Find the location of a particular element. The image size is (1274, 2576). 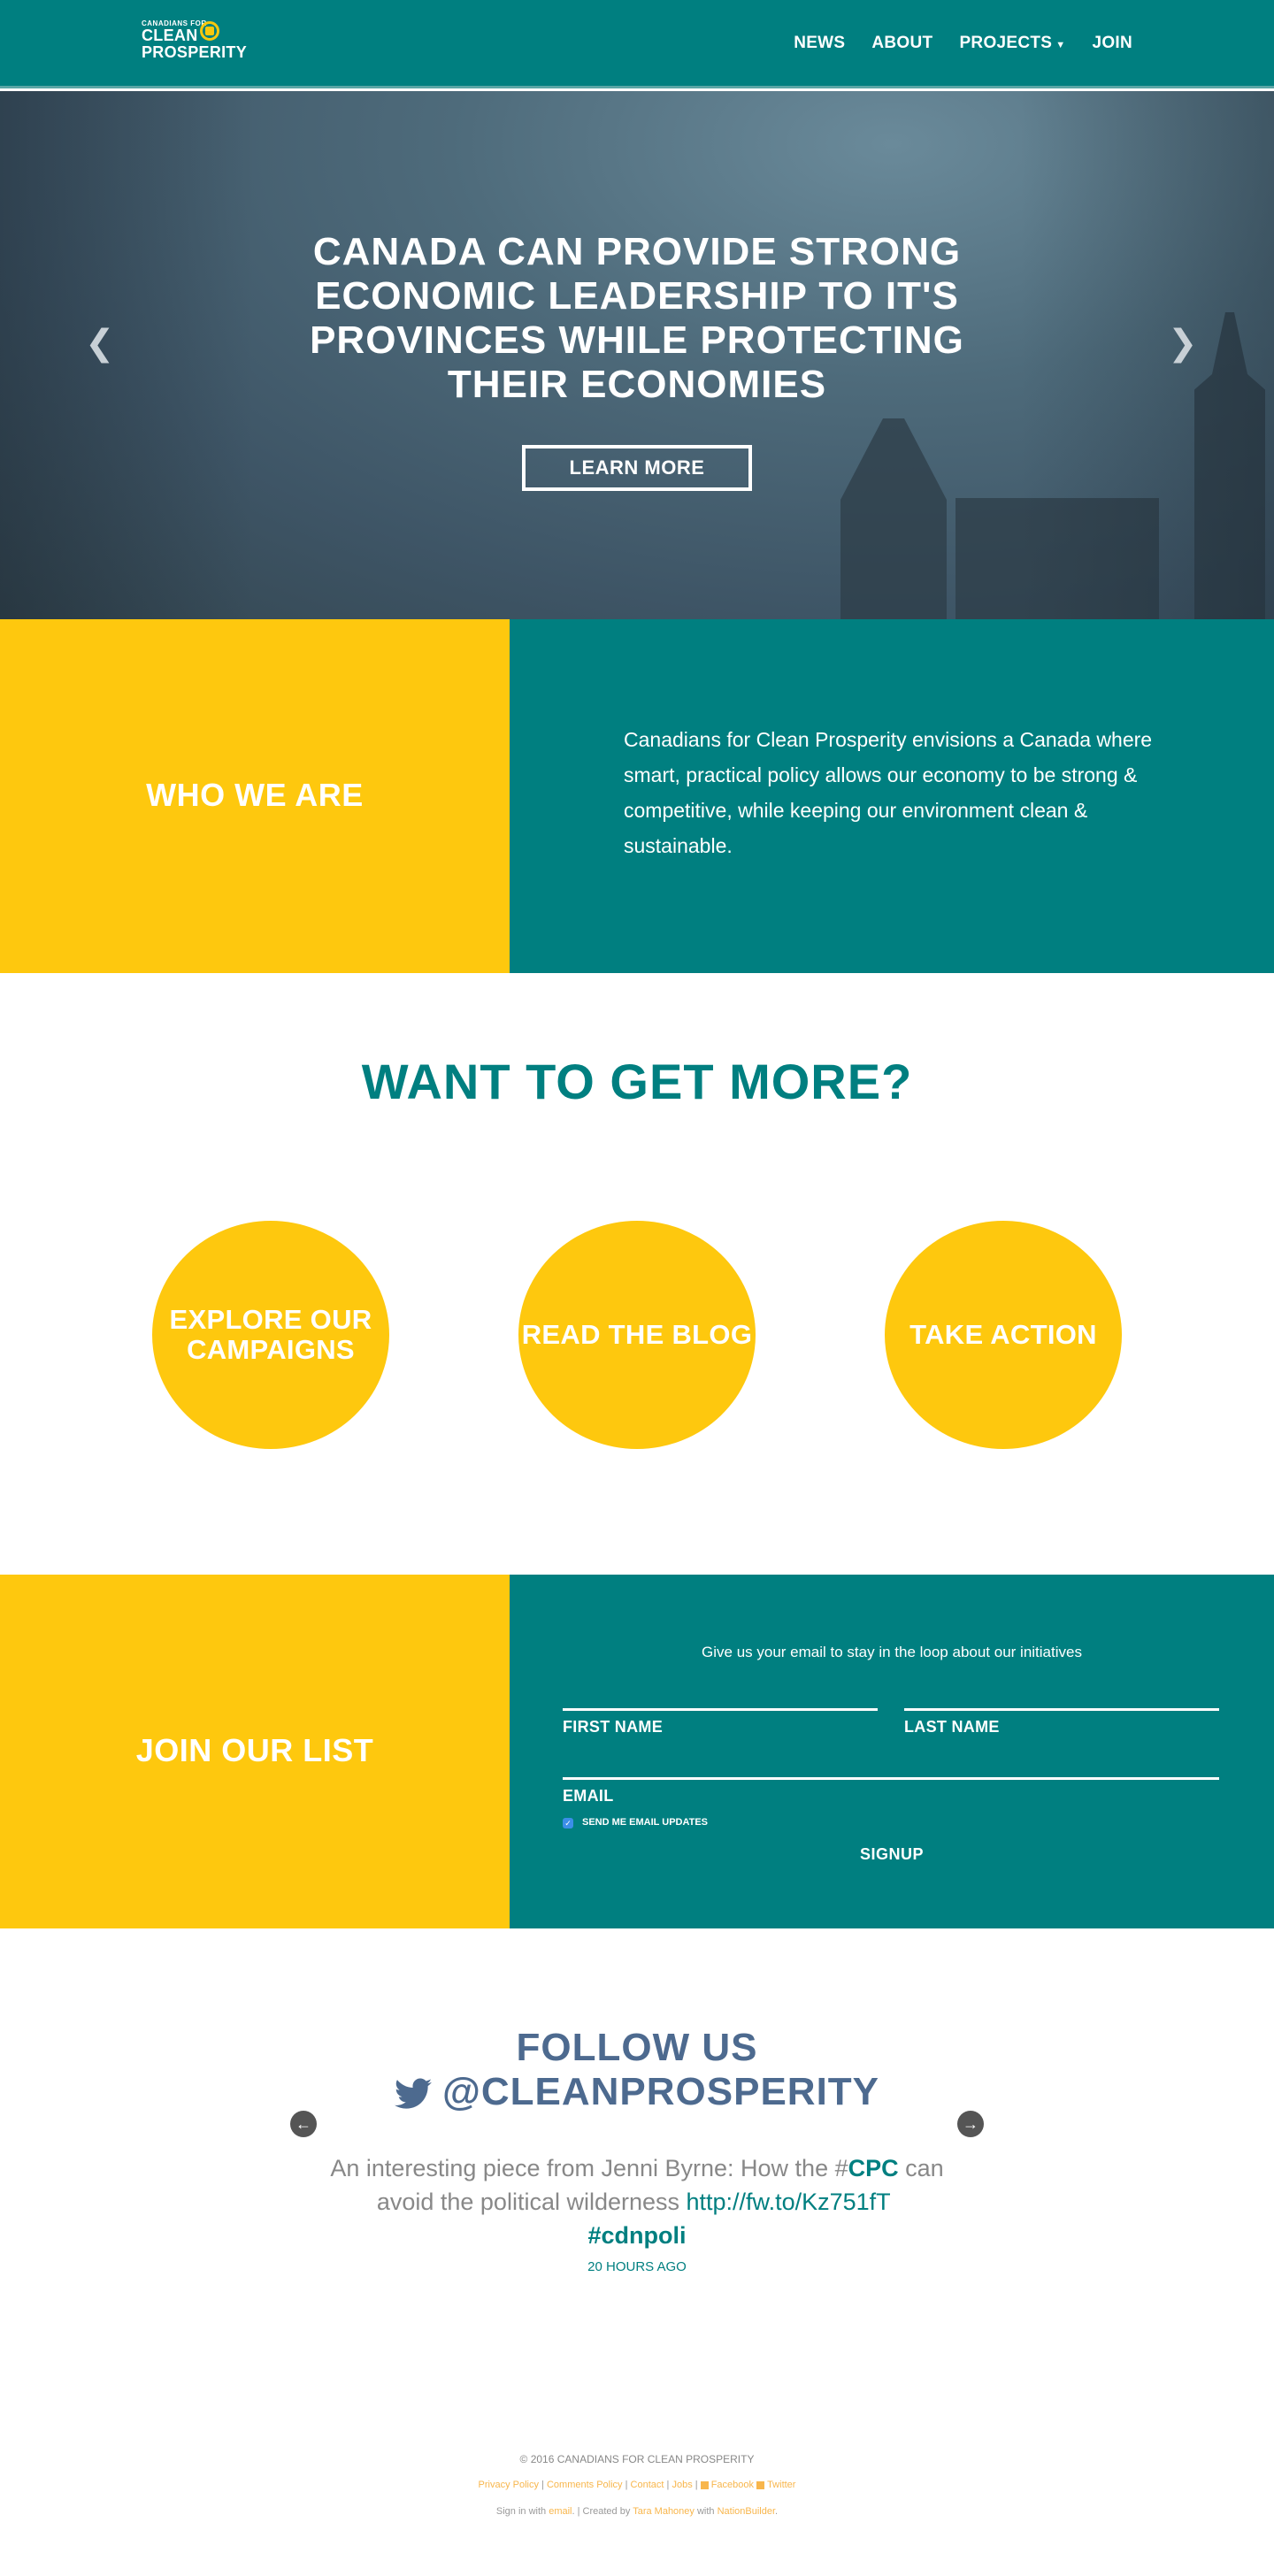

twitter-bird-icon is located at coordinates (413, 2093).